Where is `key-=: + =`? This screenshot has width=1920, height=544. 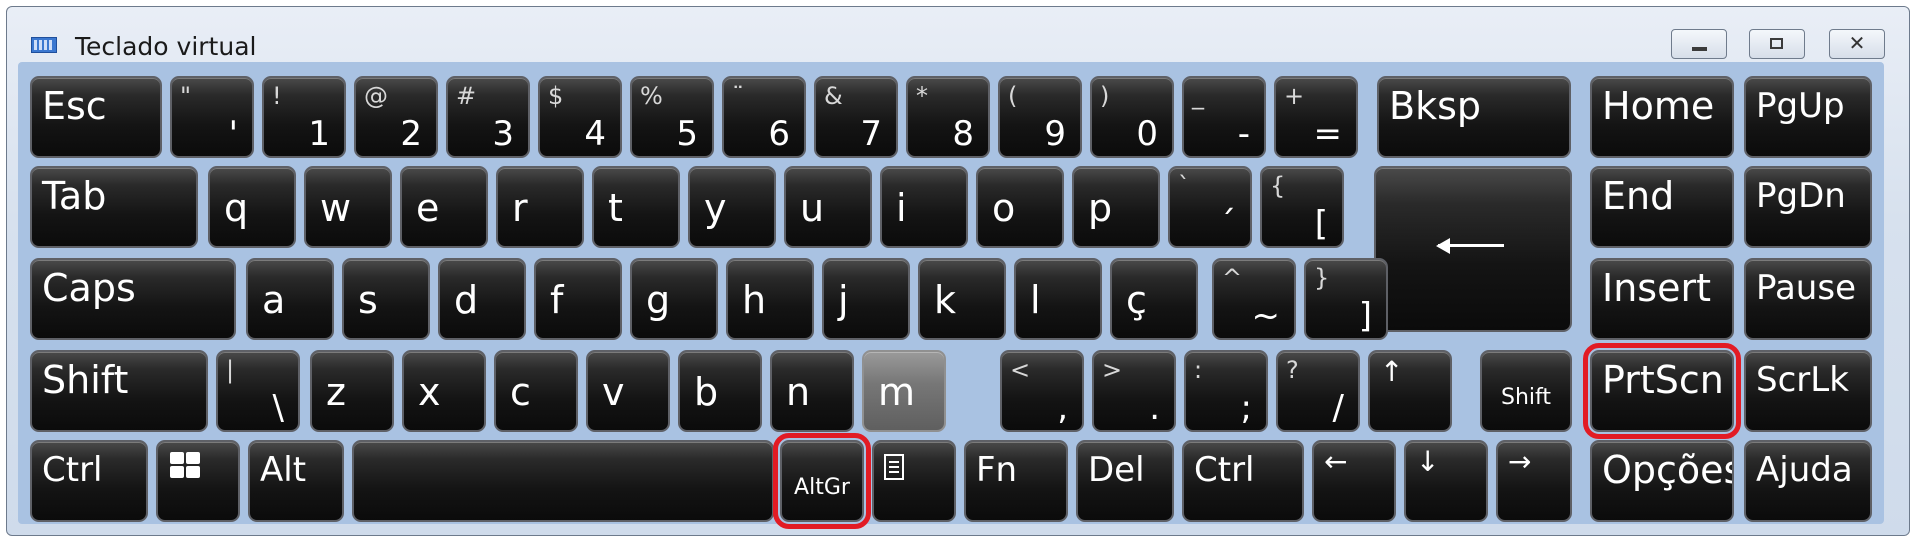
key-=: + = is located at coordinates (1316, 117).